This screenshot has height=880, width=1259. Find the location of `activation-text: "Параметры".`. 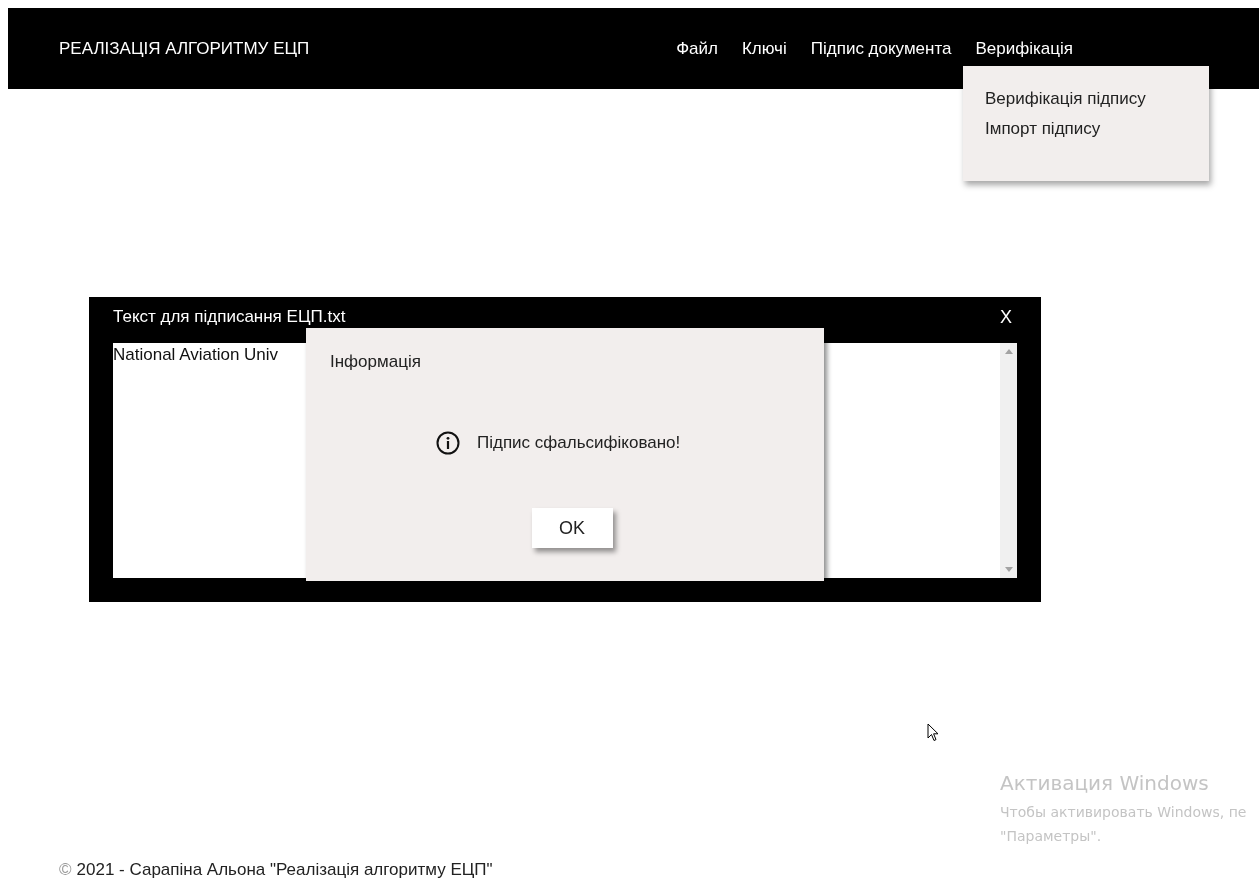

activation-text: "Параметры". is located at coordinates (1051, 836).